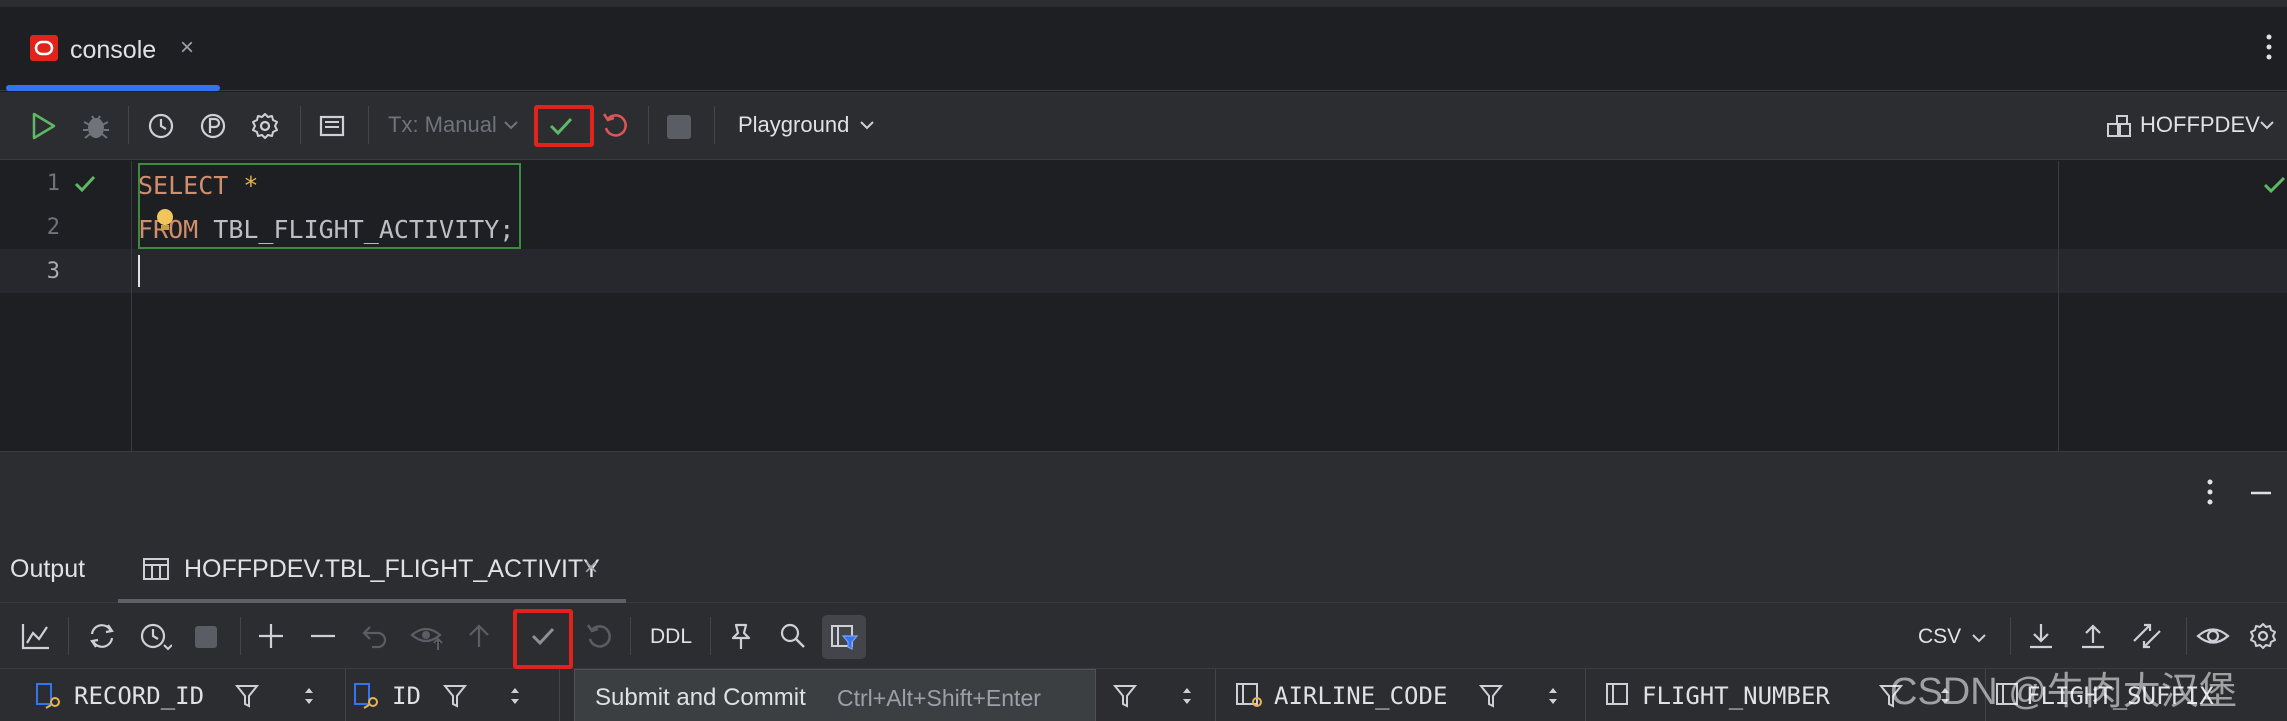  What do you see at coordinates (53, 227) in the screenshot?
I see `line-number: 2` at bounding box center [53, 227].